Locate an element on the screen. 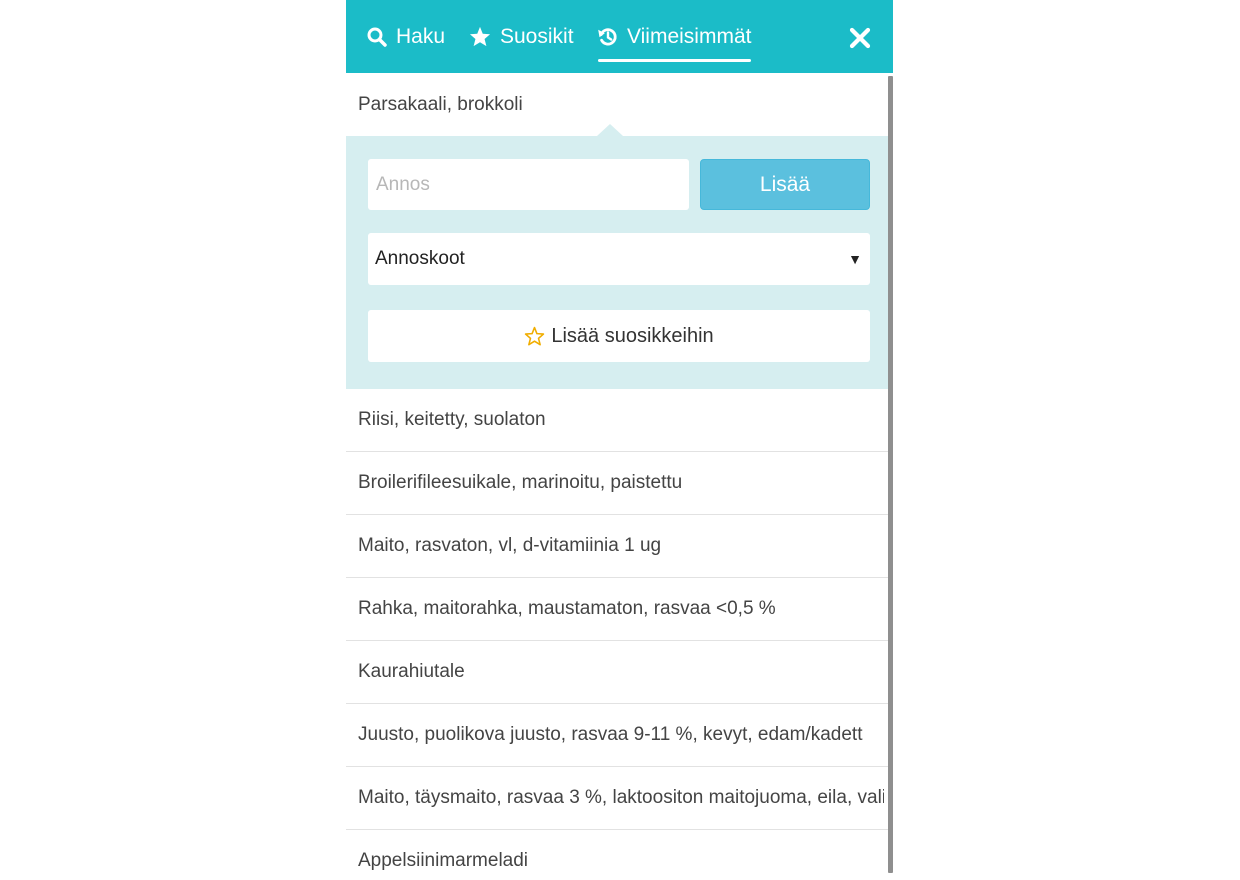 Image resolution: width=1240 pixels, height=880 pixels. tab-search-label: Haku is located at coordinates (421, 36).